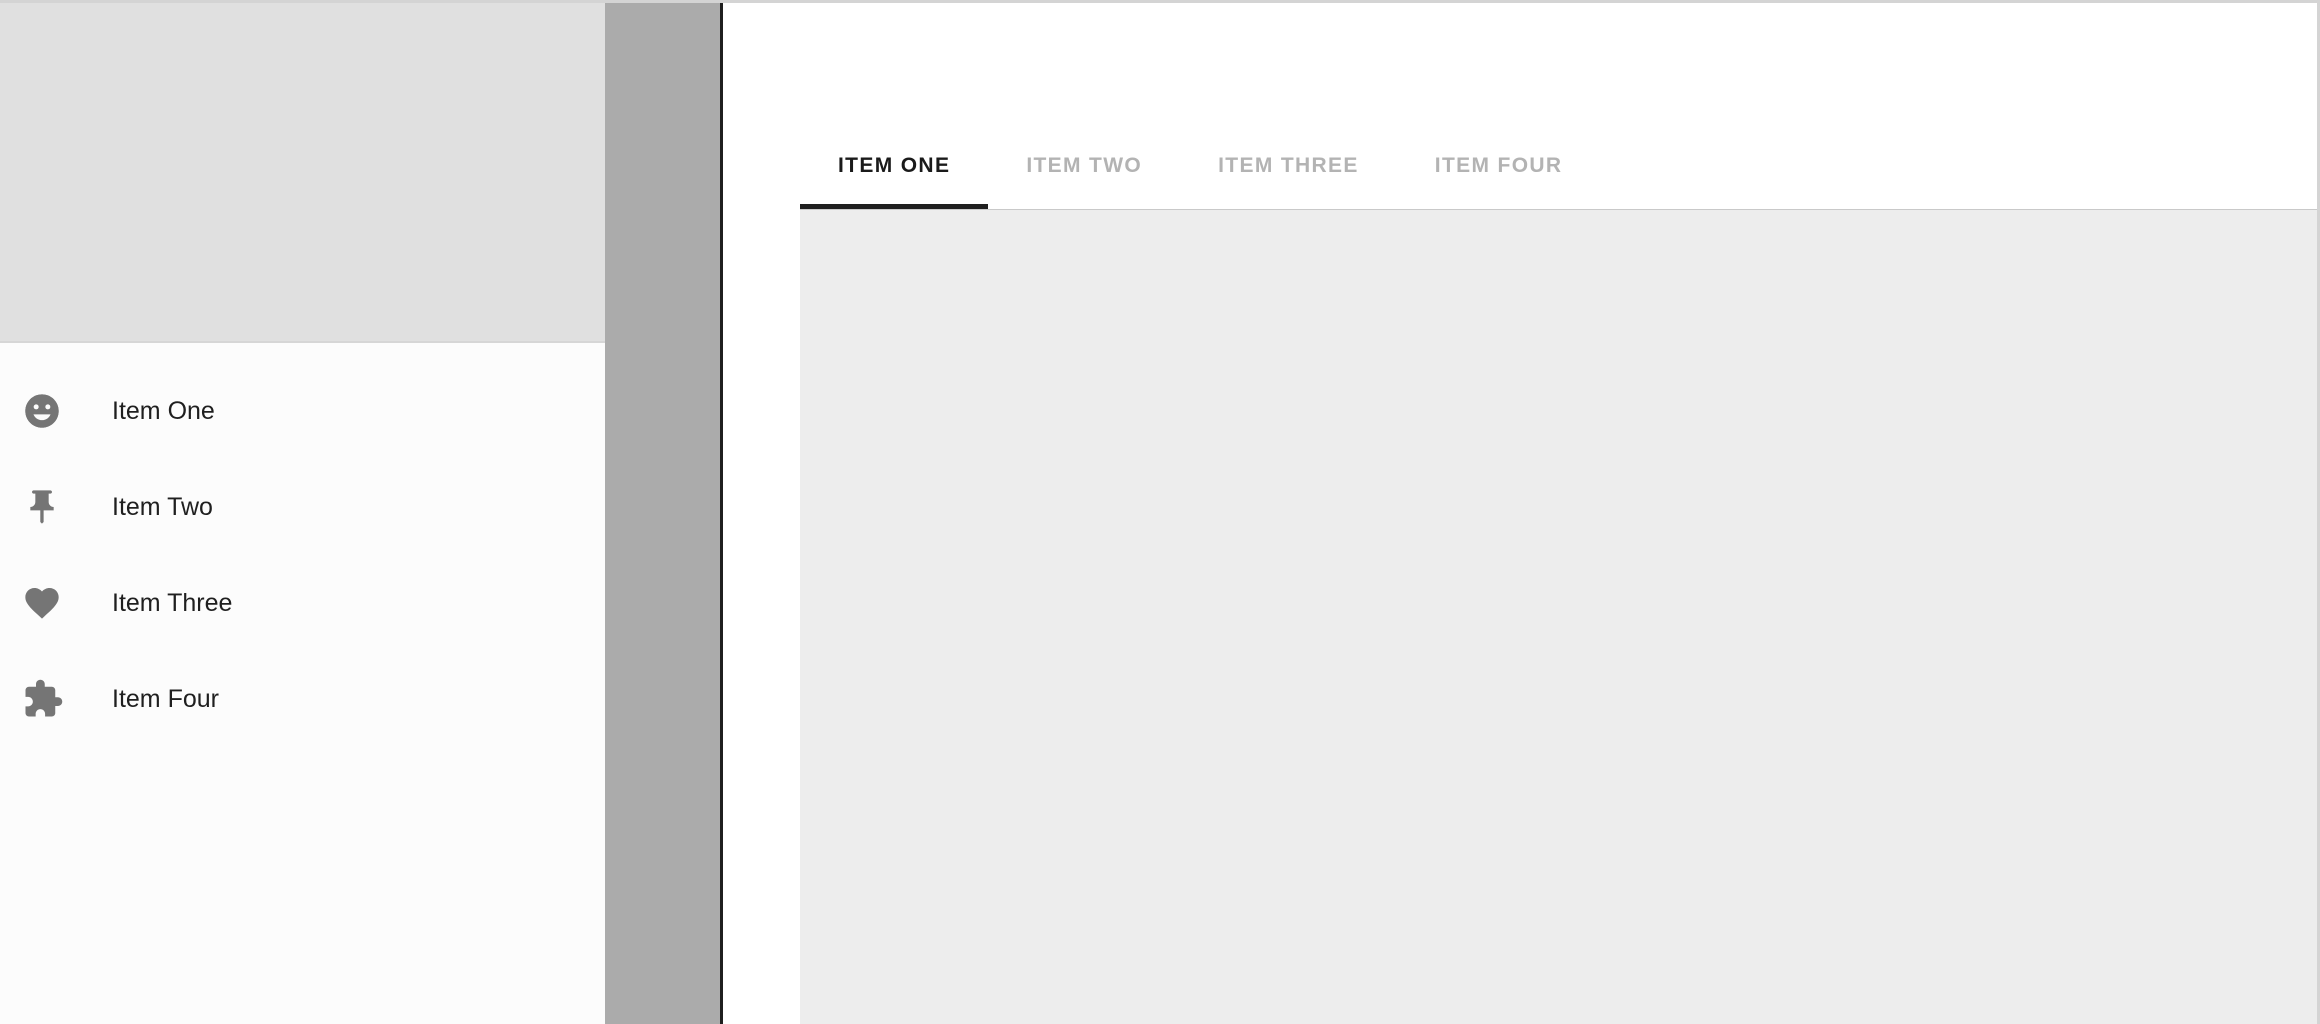 The width and height of the screenshot is (2320, 1024). I want to click on tab-item-four: ITEM FOUR, so click(1499, 166).